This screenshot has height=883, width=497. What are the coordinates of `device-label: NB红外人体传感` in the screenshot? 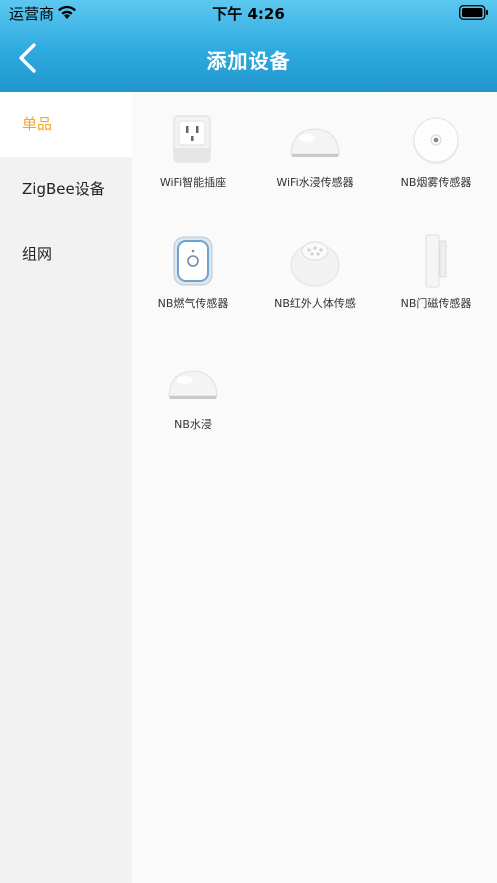 It's located at (315, 303).